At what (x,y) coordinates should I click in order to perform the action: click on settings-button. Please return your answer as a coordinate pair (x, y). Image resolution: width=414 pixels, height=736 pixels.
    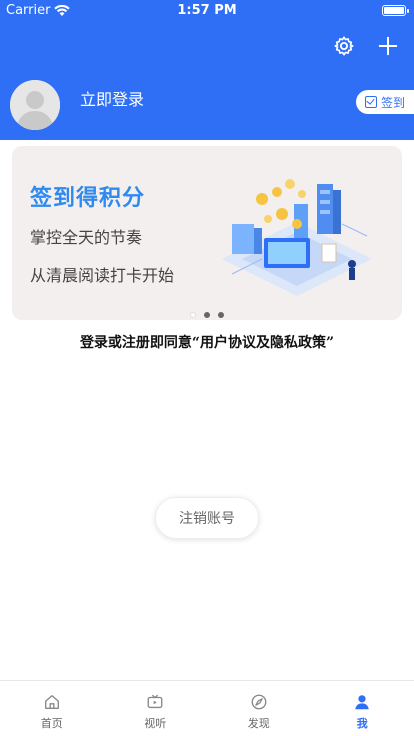
    Looking at the image, I should click on (344, 46).